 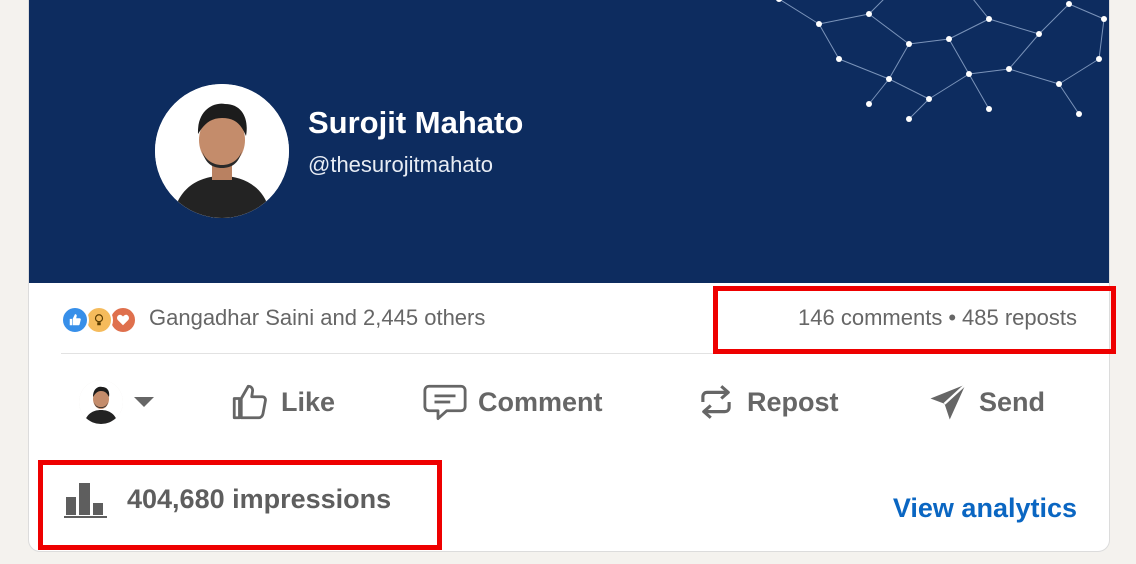 I want to click on highlight-box-impressions, so click(x=240, y=505).